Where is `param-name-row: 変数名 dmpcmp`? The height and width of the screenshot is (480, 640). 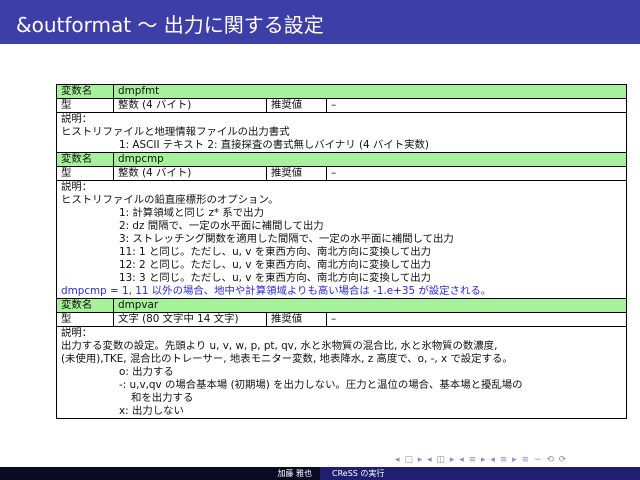 param-name-row: 変数名 dmpcmp is located at coordinates (342, 159).